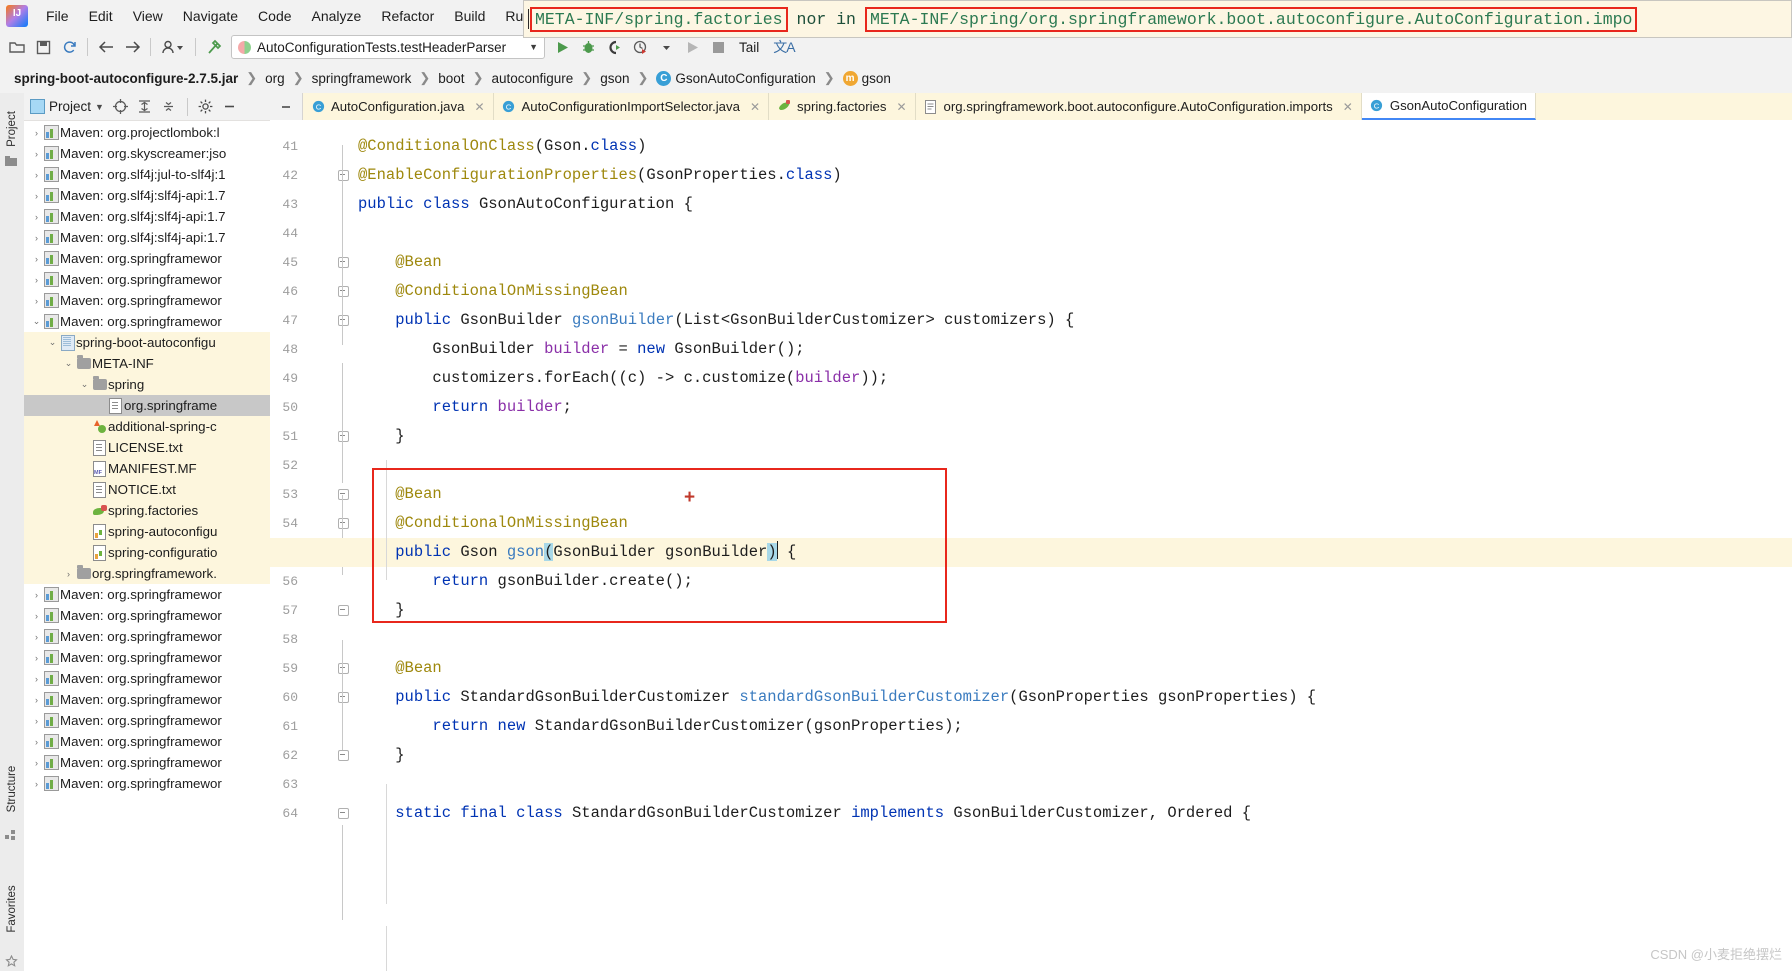 This screenshot has width=1792, height=971. I want to click on breadcrumb-item-jar: spring-boot-autoconfigure-2.7.5.jar, so click(126, 78).